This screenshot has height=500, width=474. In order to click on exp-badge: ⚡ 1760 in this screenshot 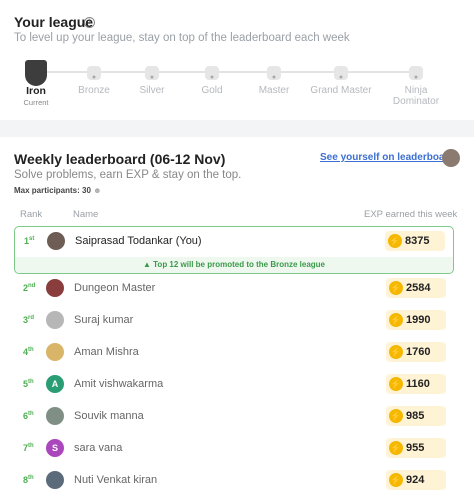, I will do `click(416, 352)`.